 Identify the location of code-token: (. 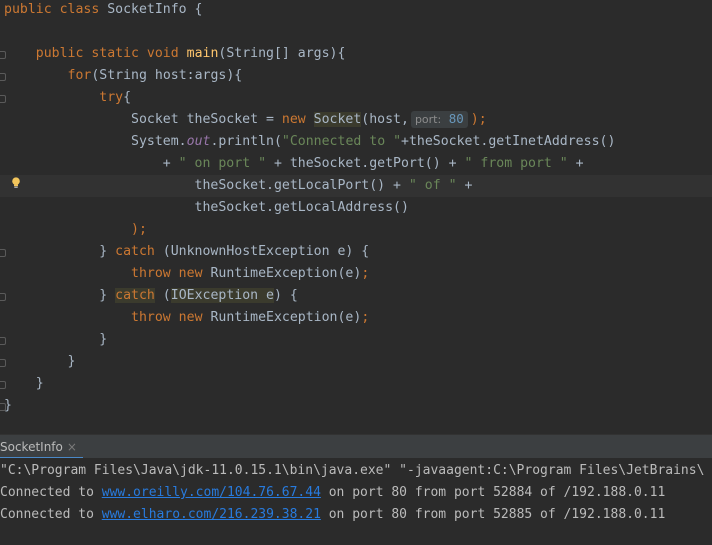
(162, 295).